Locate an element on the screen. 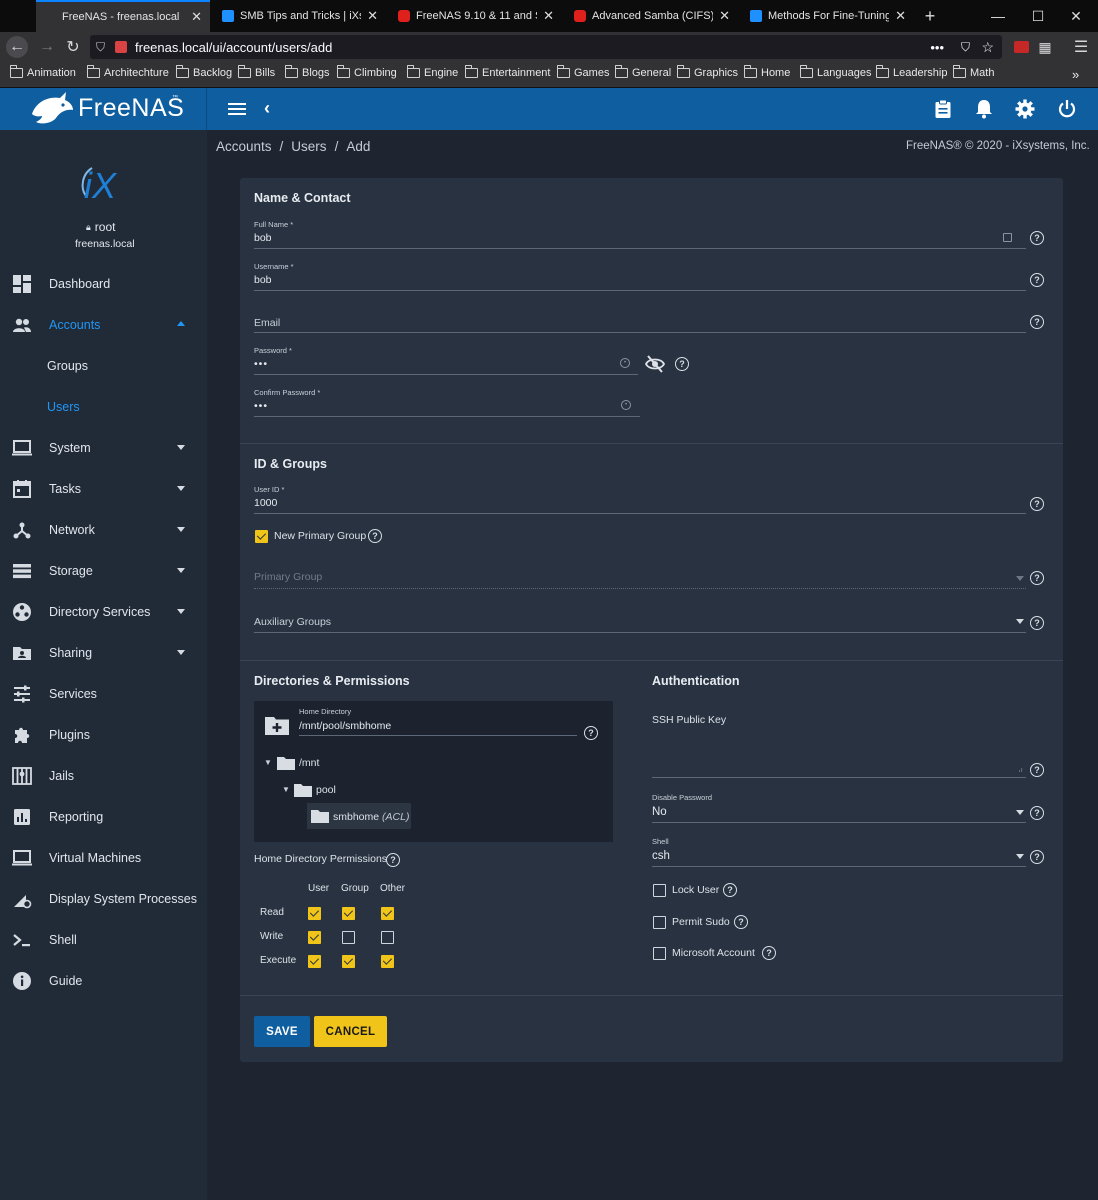 Image resolution: width=1098 pixels, height=1200 pixels. browser-tab: FreeNAS 9.10 & 11 and Sam ✕ is located at coordinates (475, 16).